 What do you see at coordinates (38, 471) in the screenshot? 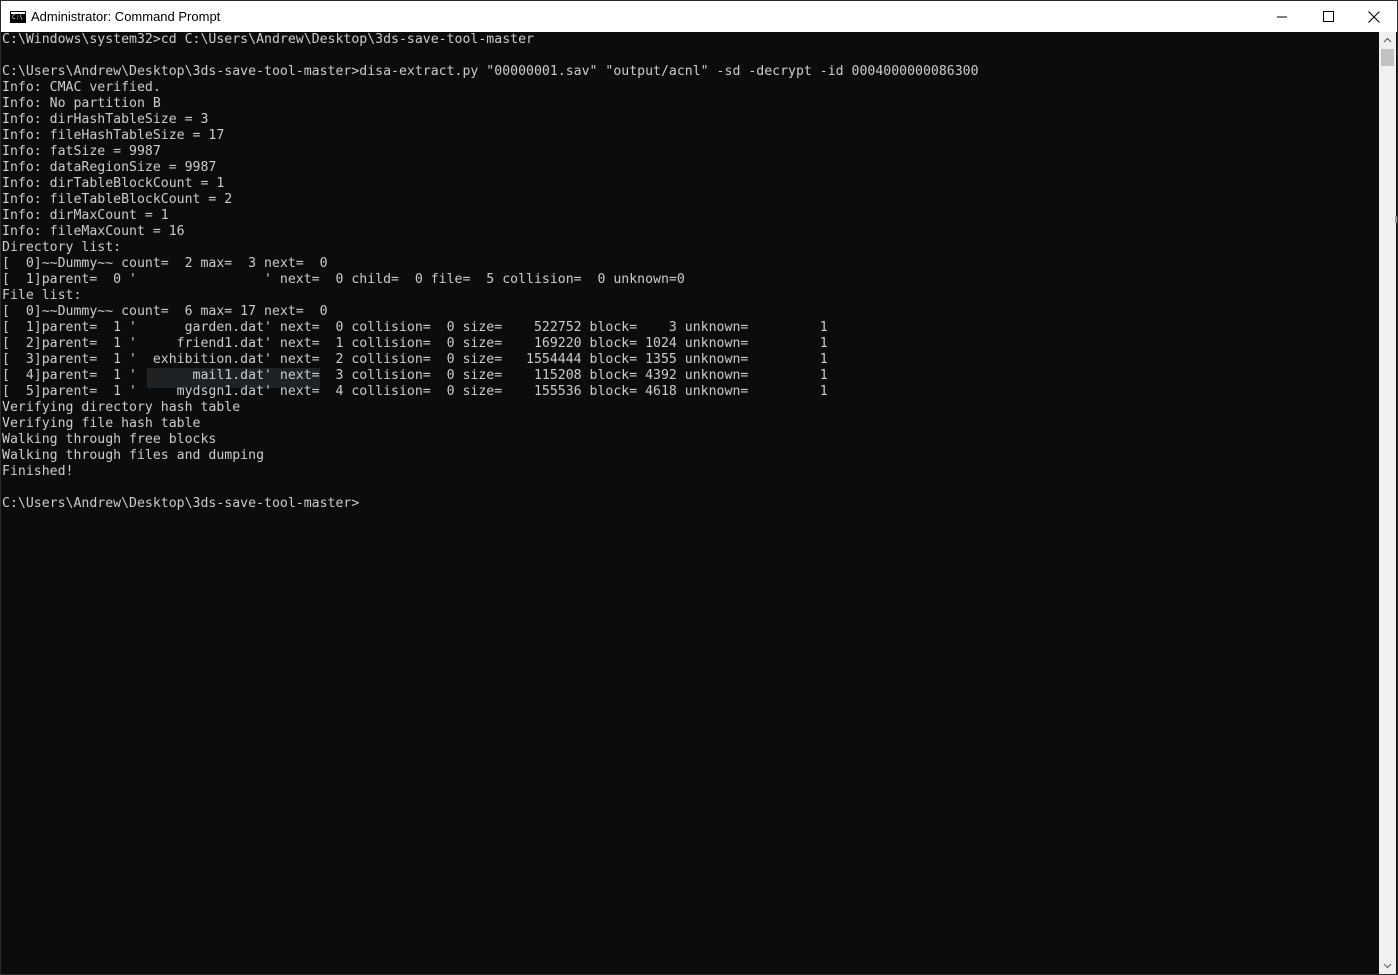
I see `terminal-line: Finished!` at bounding box center [38, 471].